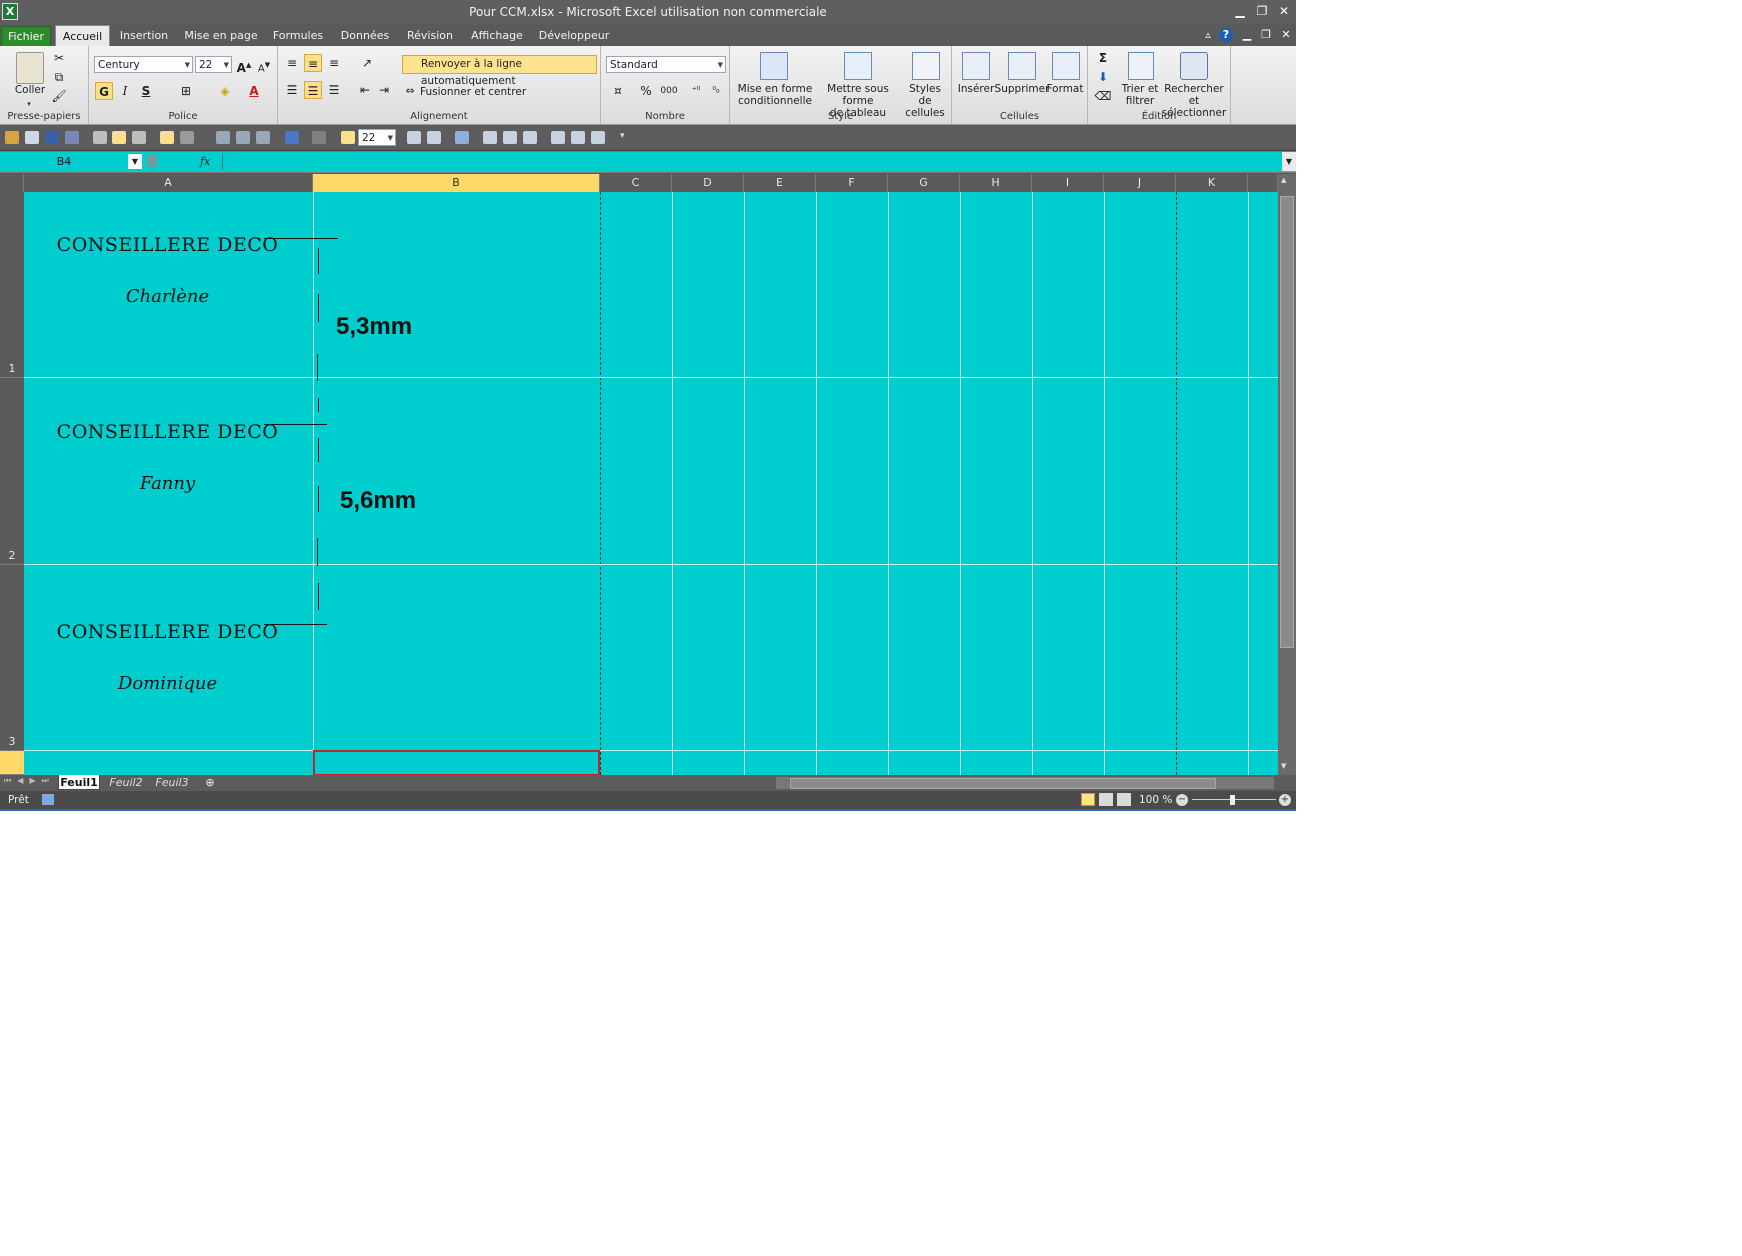 The width and height of the screenshot is (1742, 1256). I want to click on select-all-corner, so click(12, 183).